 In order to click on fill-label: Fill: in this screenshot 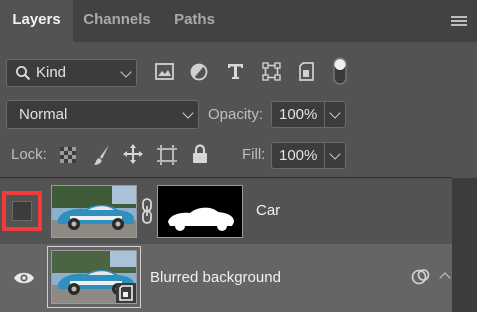, I will do `click(254, 154)`.